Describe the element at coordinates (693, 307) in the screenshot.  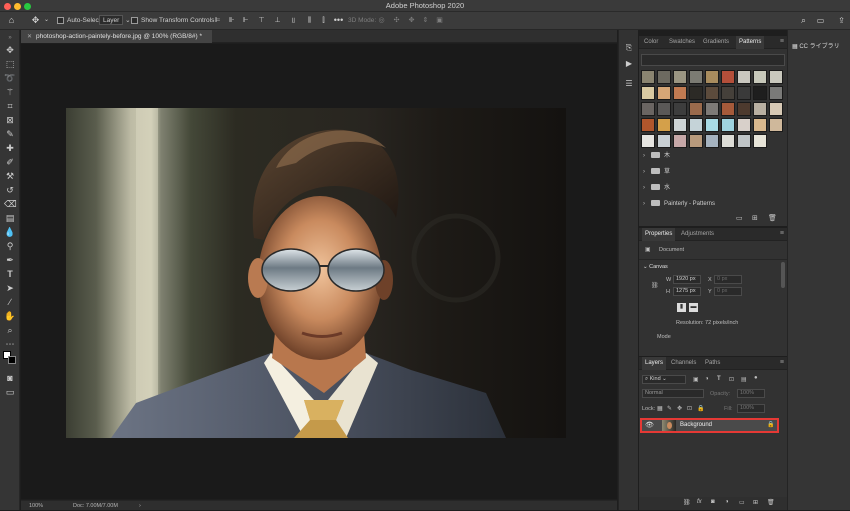
I see `landscape-orientation-icon: ▬` at that location.